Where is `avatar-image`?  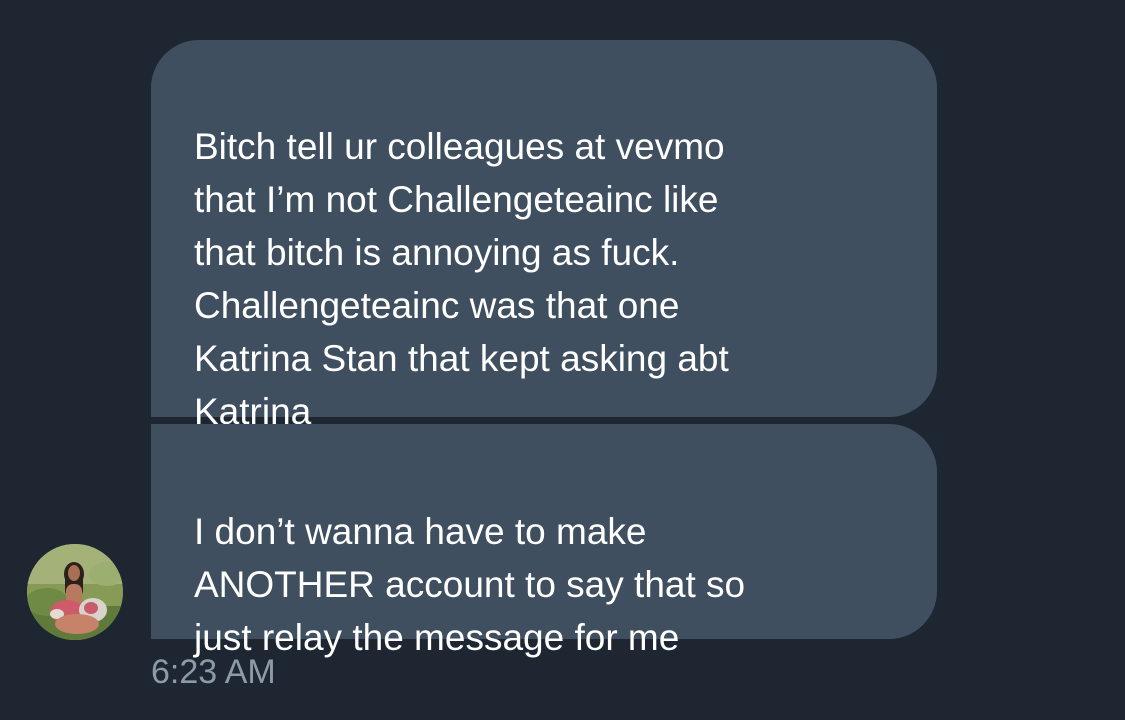
avatar-image is located at coordinates (75, 592).